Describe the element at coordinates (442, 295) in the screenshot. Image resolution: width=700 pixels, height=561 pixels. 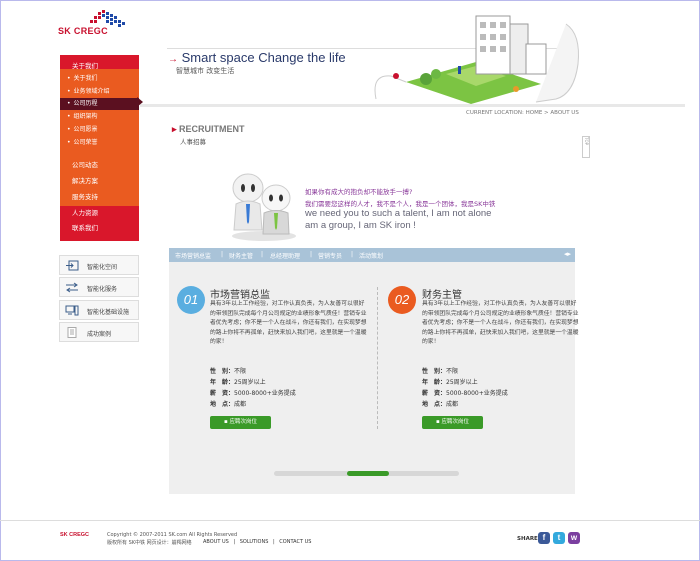
I see `job-title: 财务主管` at that location.